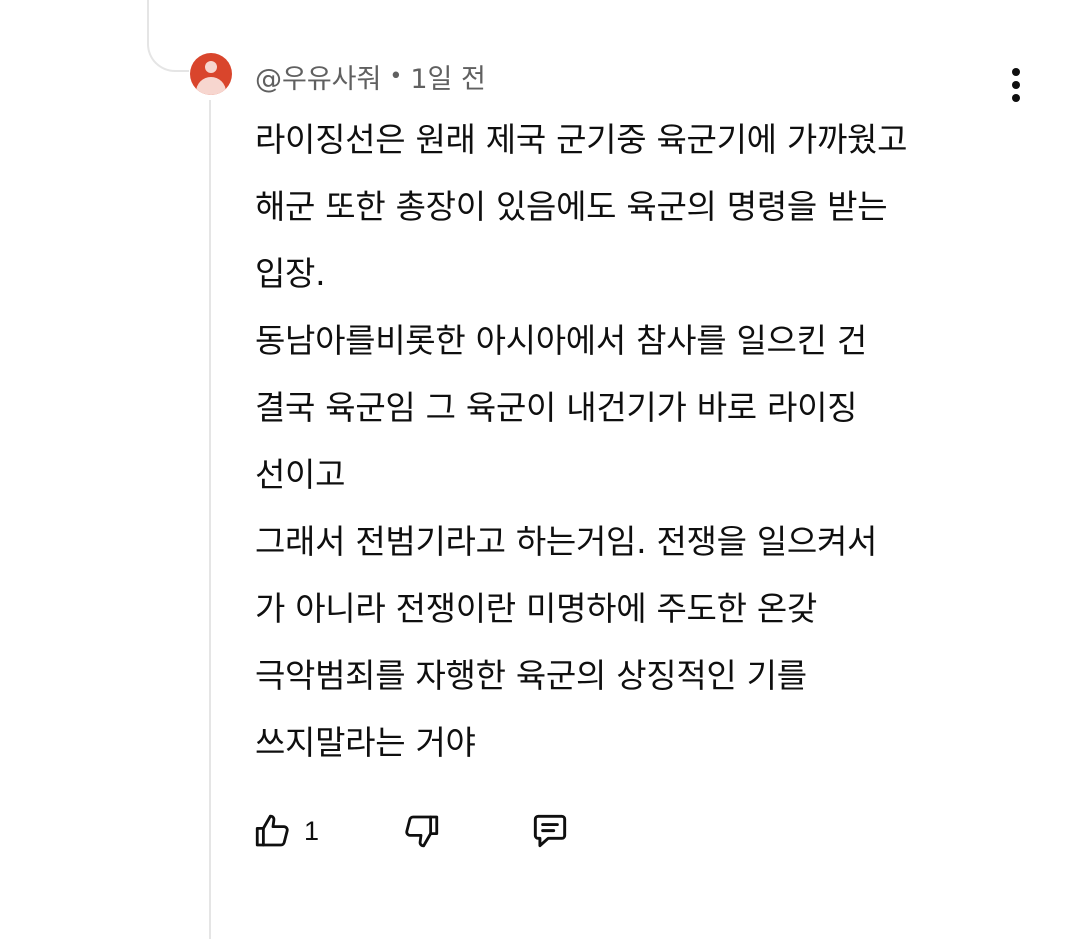 Image resolution: width=1080 pixels, height=939 pixels. I want to click on comment-timestamp: 1일 전, so click(447, 76).